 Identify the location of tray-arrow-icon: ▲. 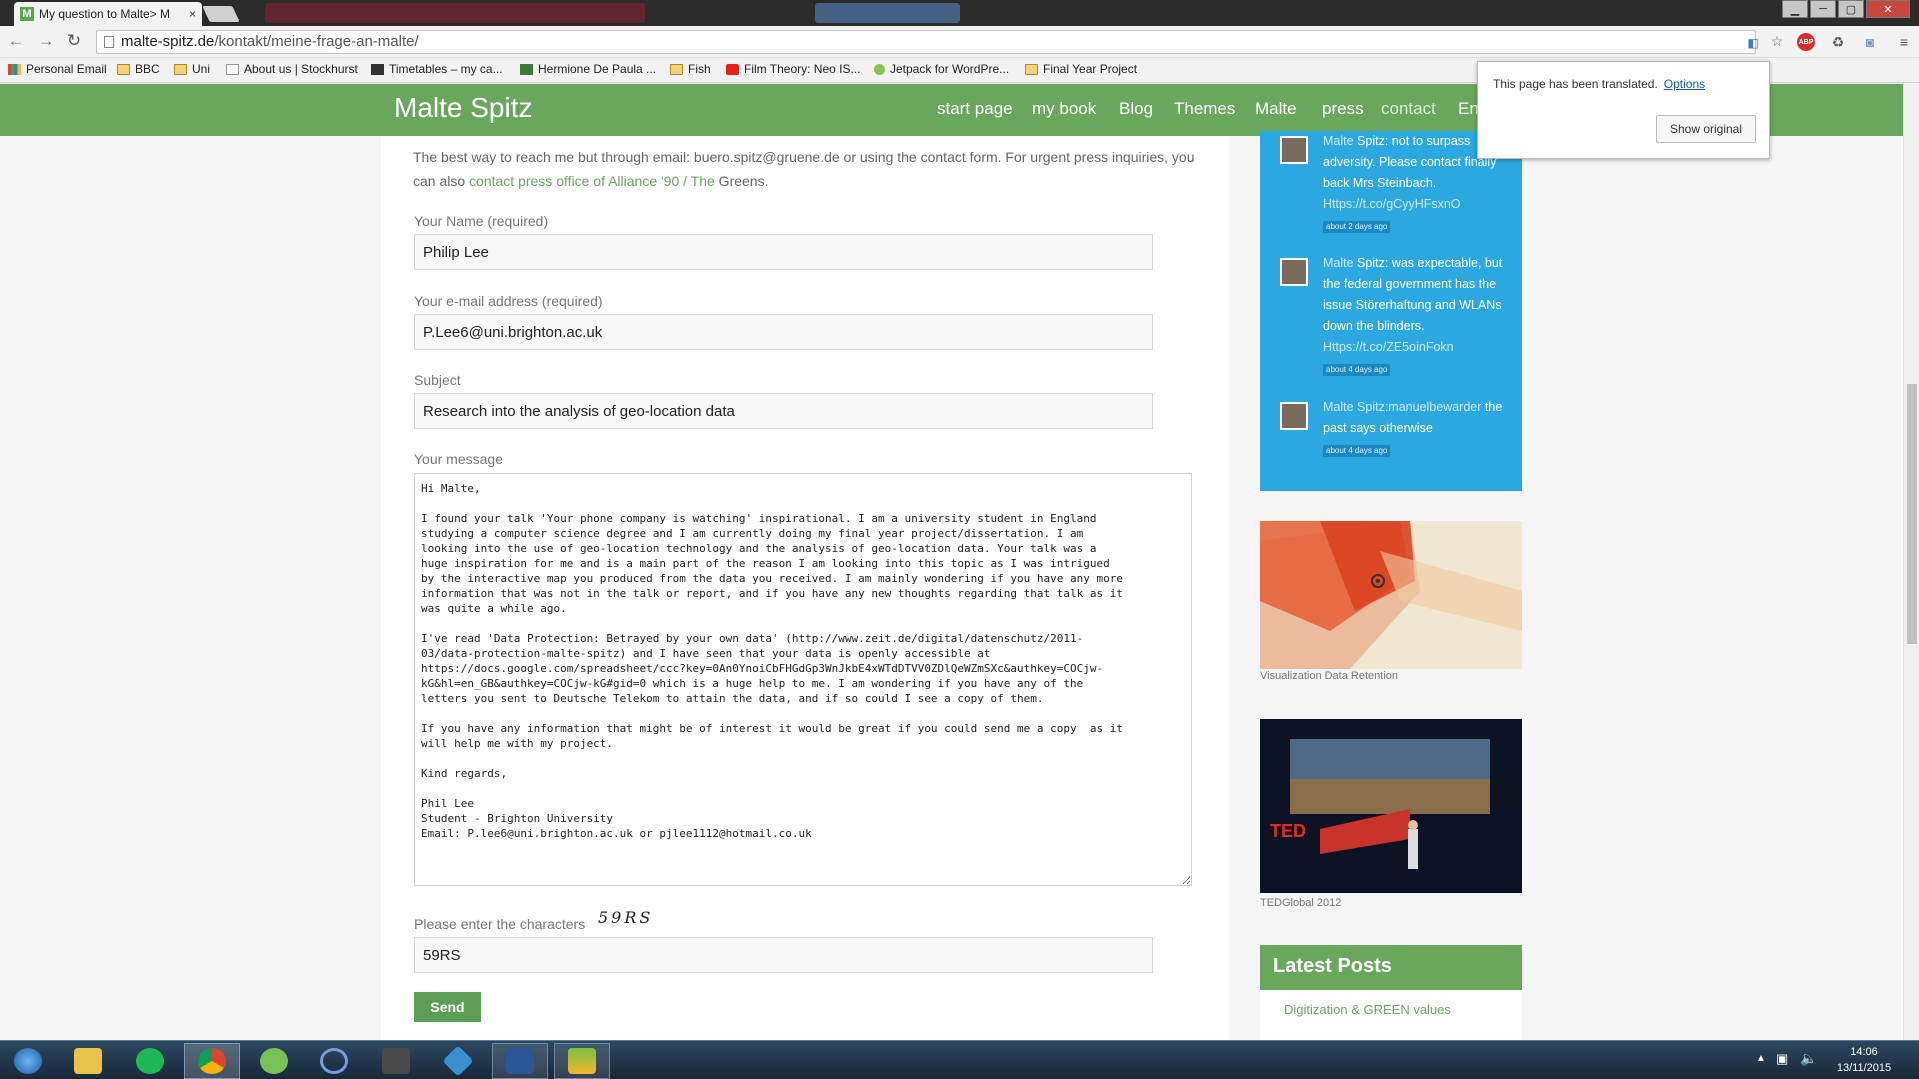
(1761, 1058).